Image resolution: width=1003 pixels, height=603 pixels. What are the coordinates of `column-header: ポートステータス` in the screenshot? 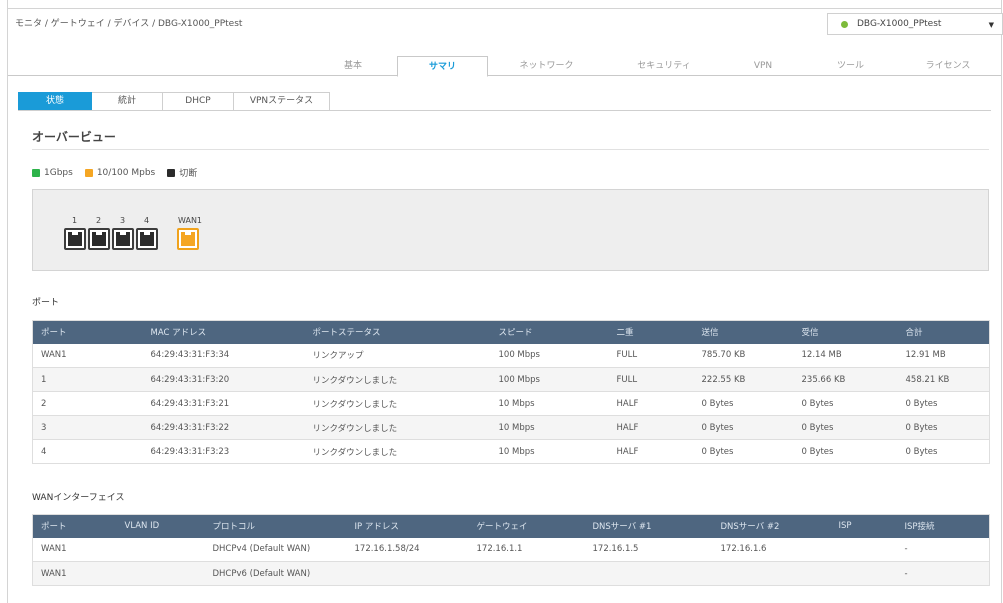 It's located at (398, 332).